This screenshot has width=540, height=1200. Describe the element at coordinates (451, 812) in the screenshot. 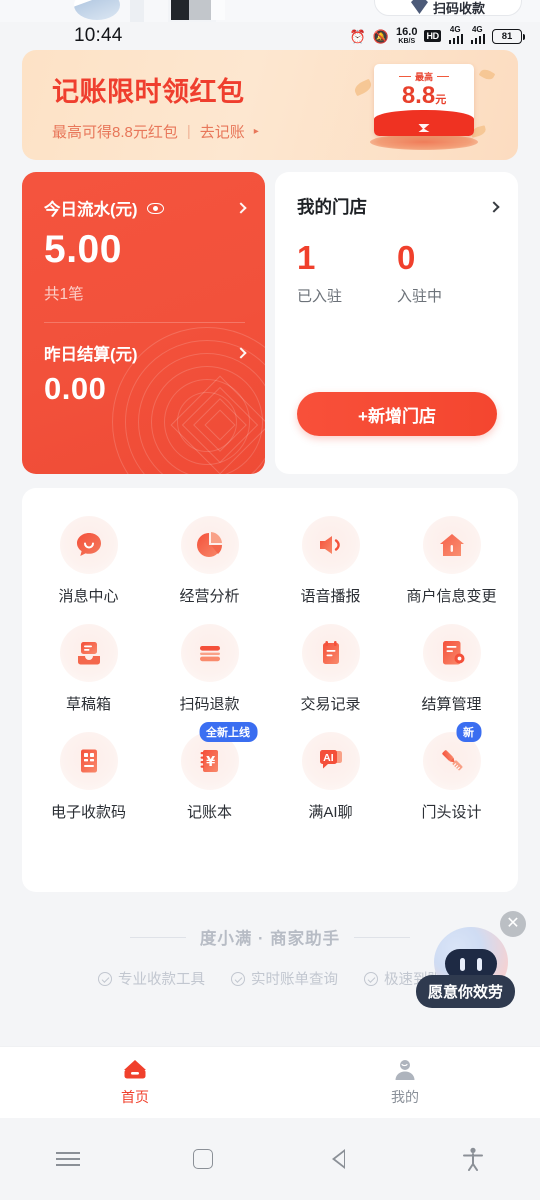

I see `grid-item-label: 门头设计` at that location.